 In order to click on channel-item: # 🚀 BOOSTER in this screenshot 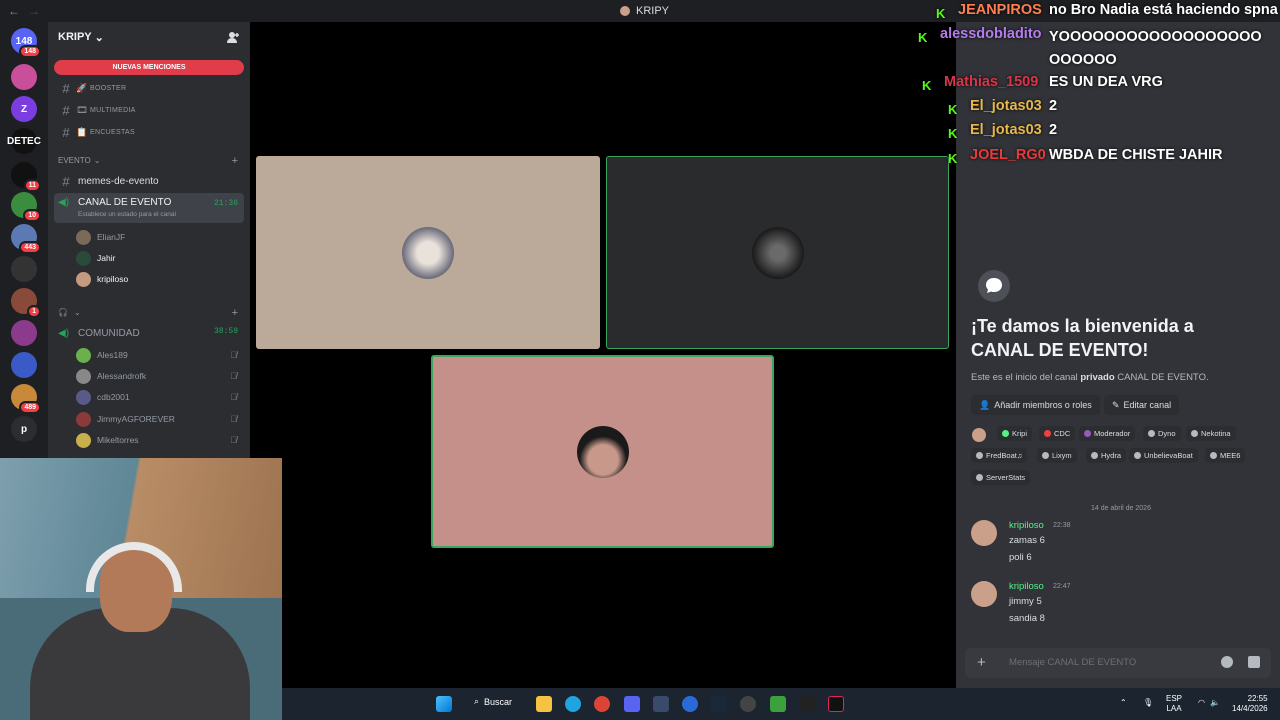, I will do `click(149, 88)`.